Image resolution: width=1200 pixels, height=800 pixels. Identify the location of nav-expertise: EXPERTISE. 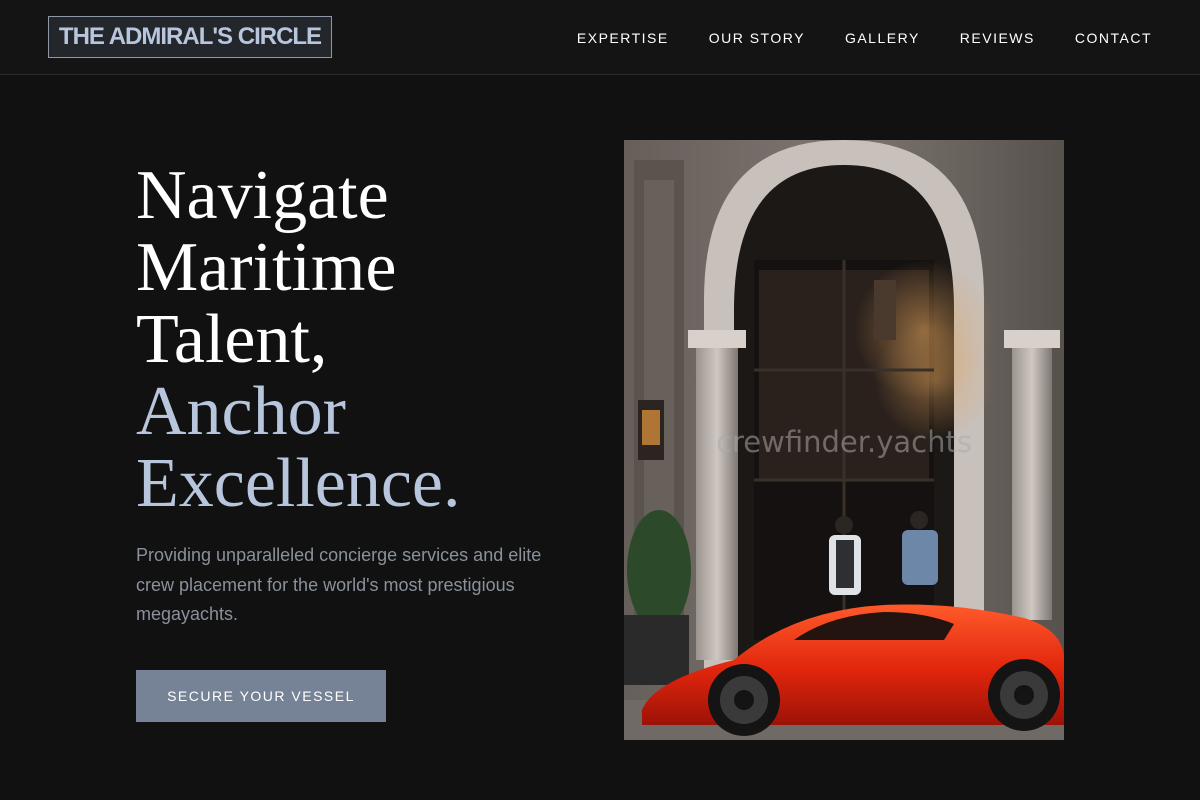
(623, 38).